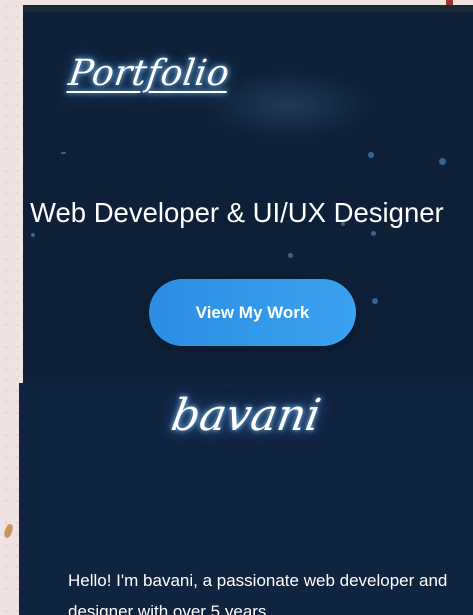 The width and height of the screenshot is (473, 615). Describe the element at coordinates (8, 531) in the screenshot. I see `page-edge-decoration` at that location.